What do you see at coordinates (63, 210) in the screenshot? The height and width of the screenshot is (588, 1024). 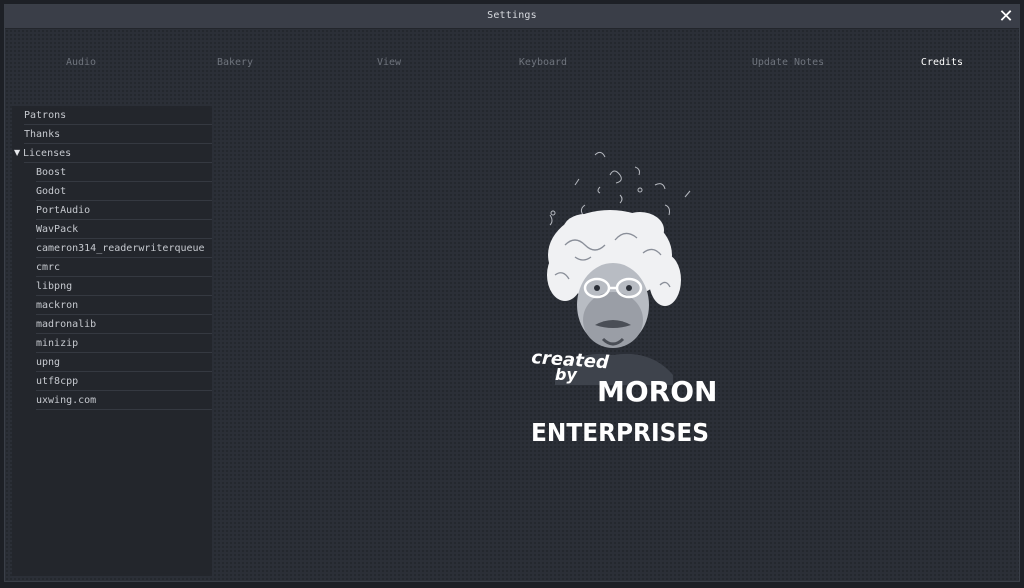 I see `tree-item-label: PortAudio` at bounding box center [63, 210].